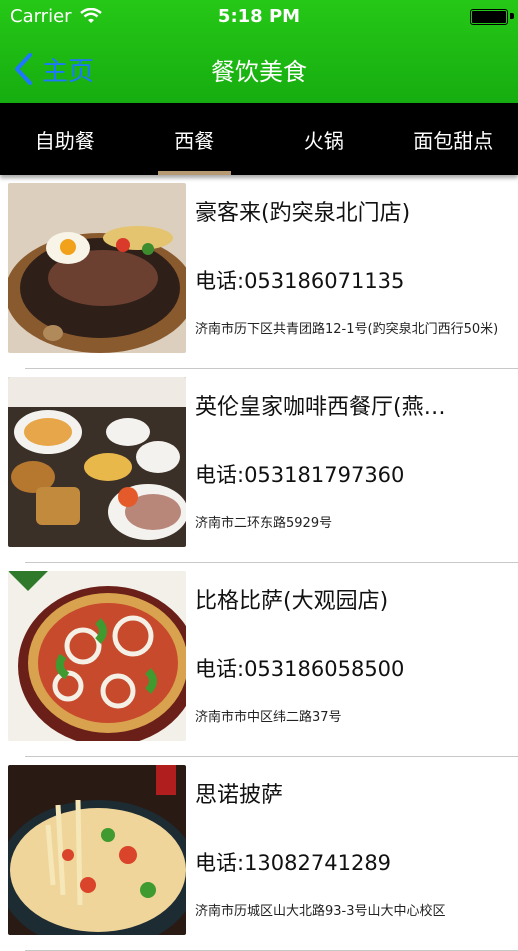  Describe the element at coordinates (299, 474) in the screenshot. I see `restaurant-phone: 电话:053181797360` at that location.